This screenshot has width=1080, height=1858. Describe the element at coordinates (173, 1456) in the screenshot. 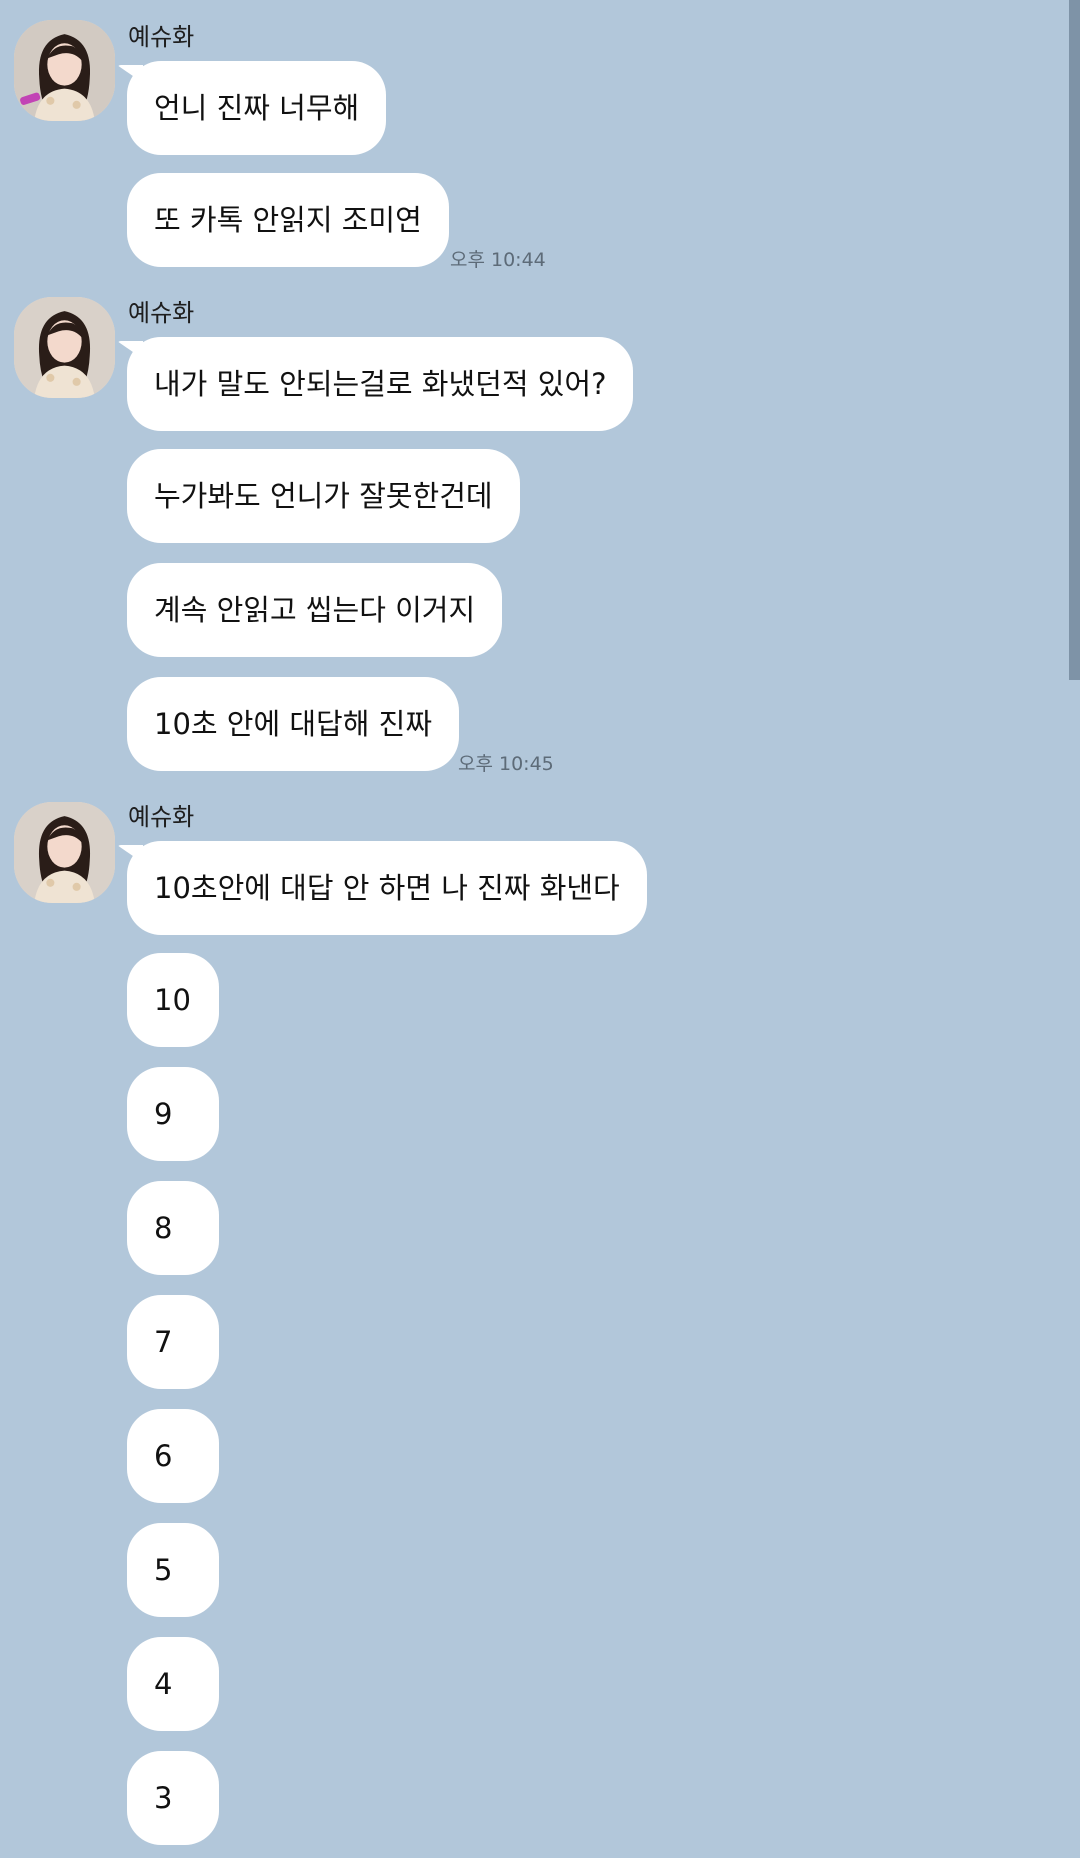

I see `message-bubble: 6` at that location.